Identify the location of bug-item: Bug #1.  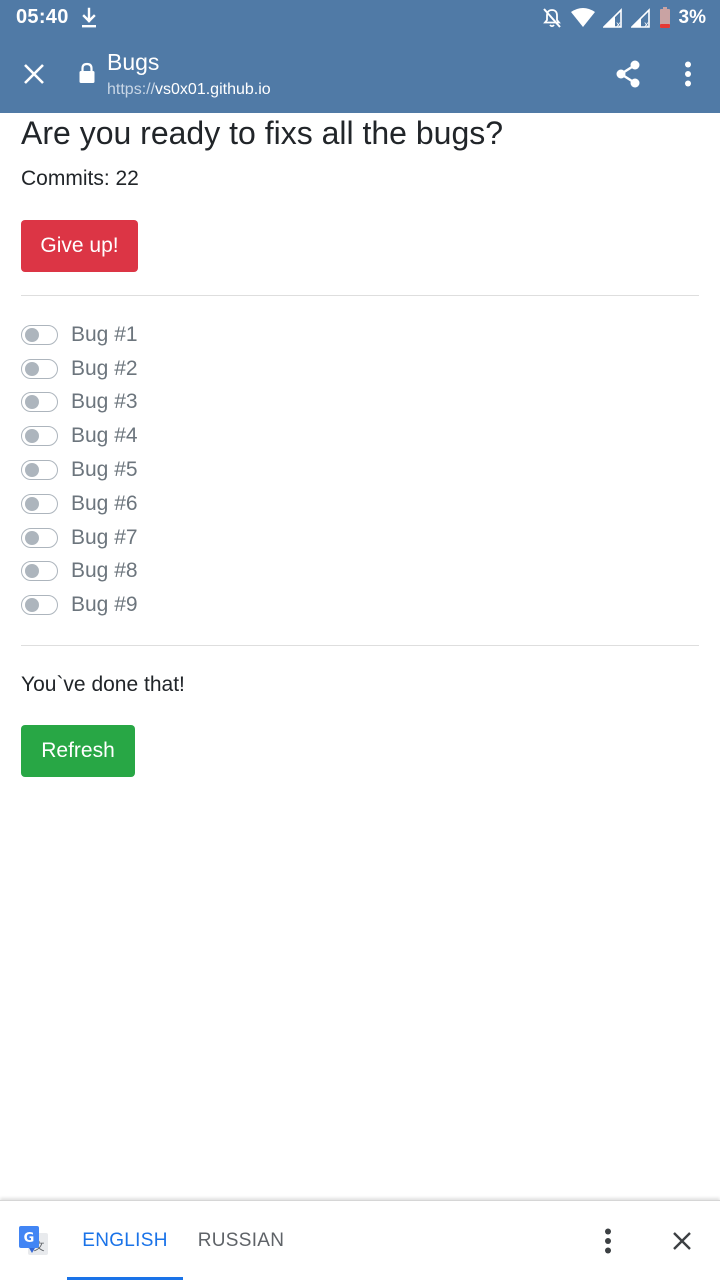
(79, 335).